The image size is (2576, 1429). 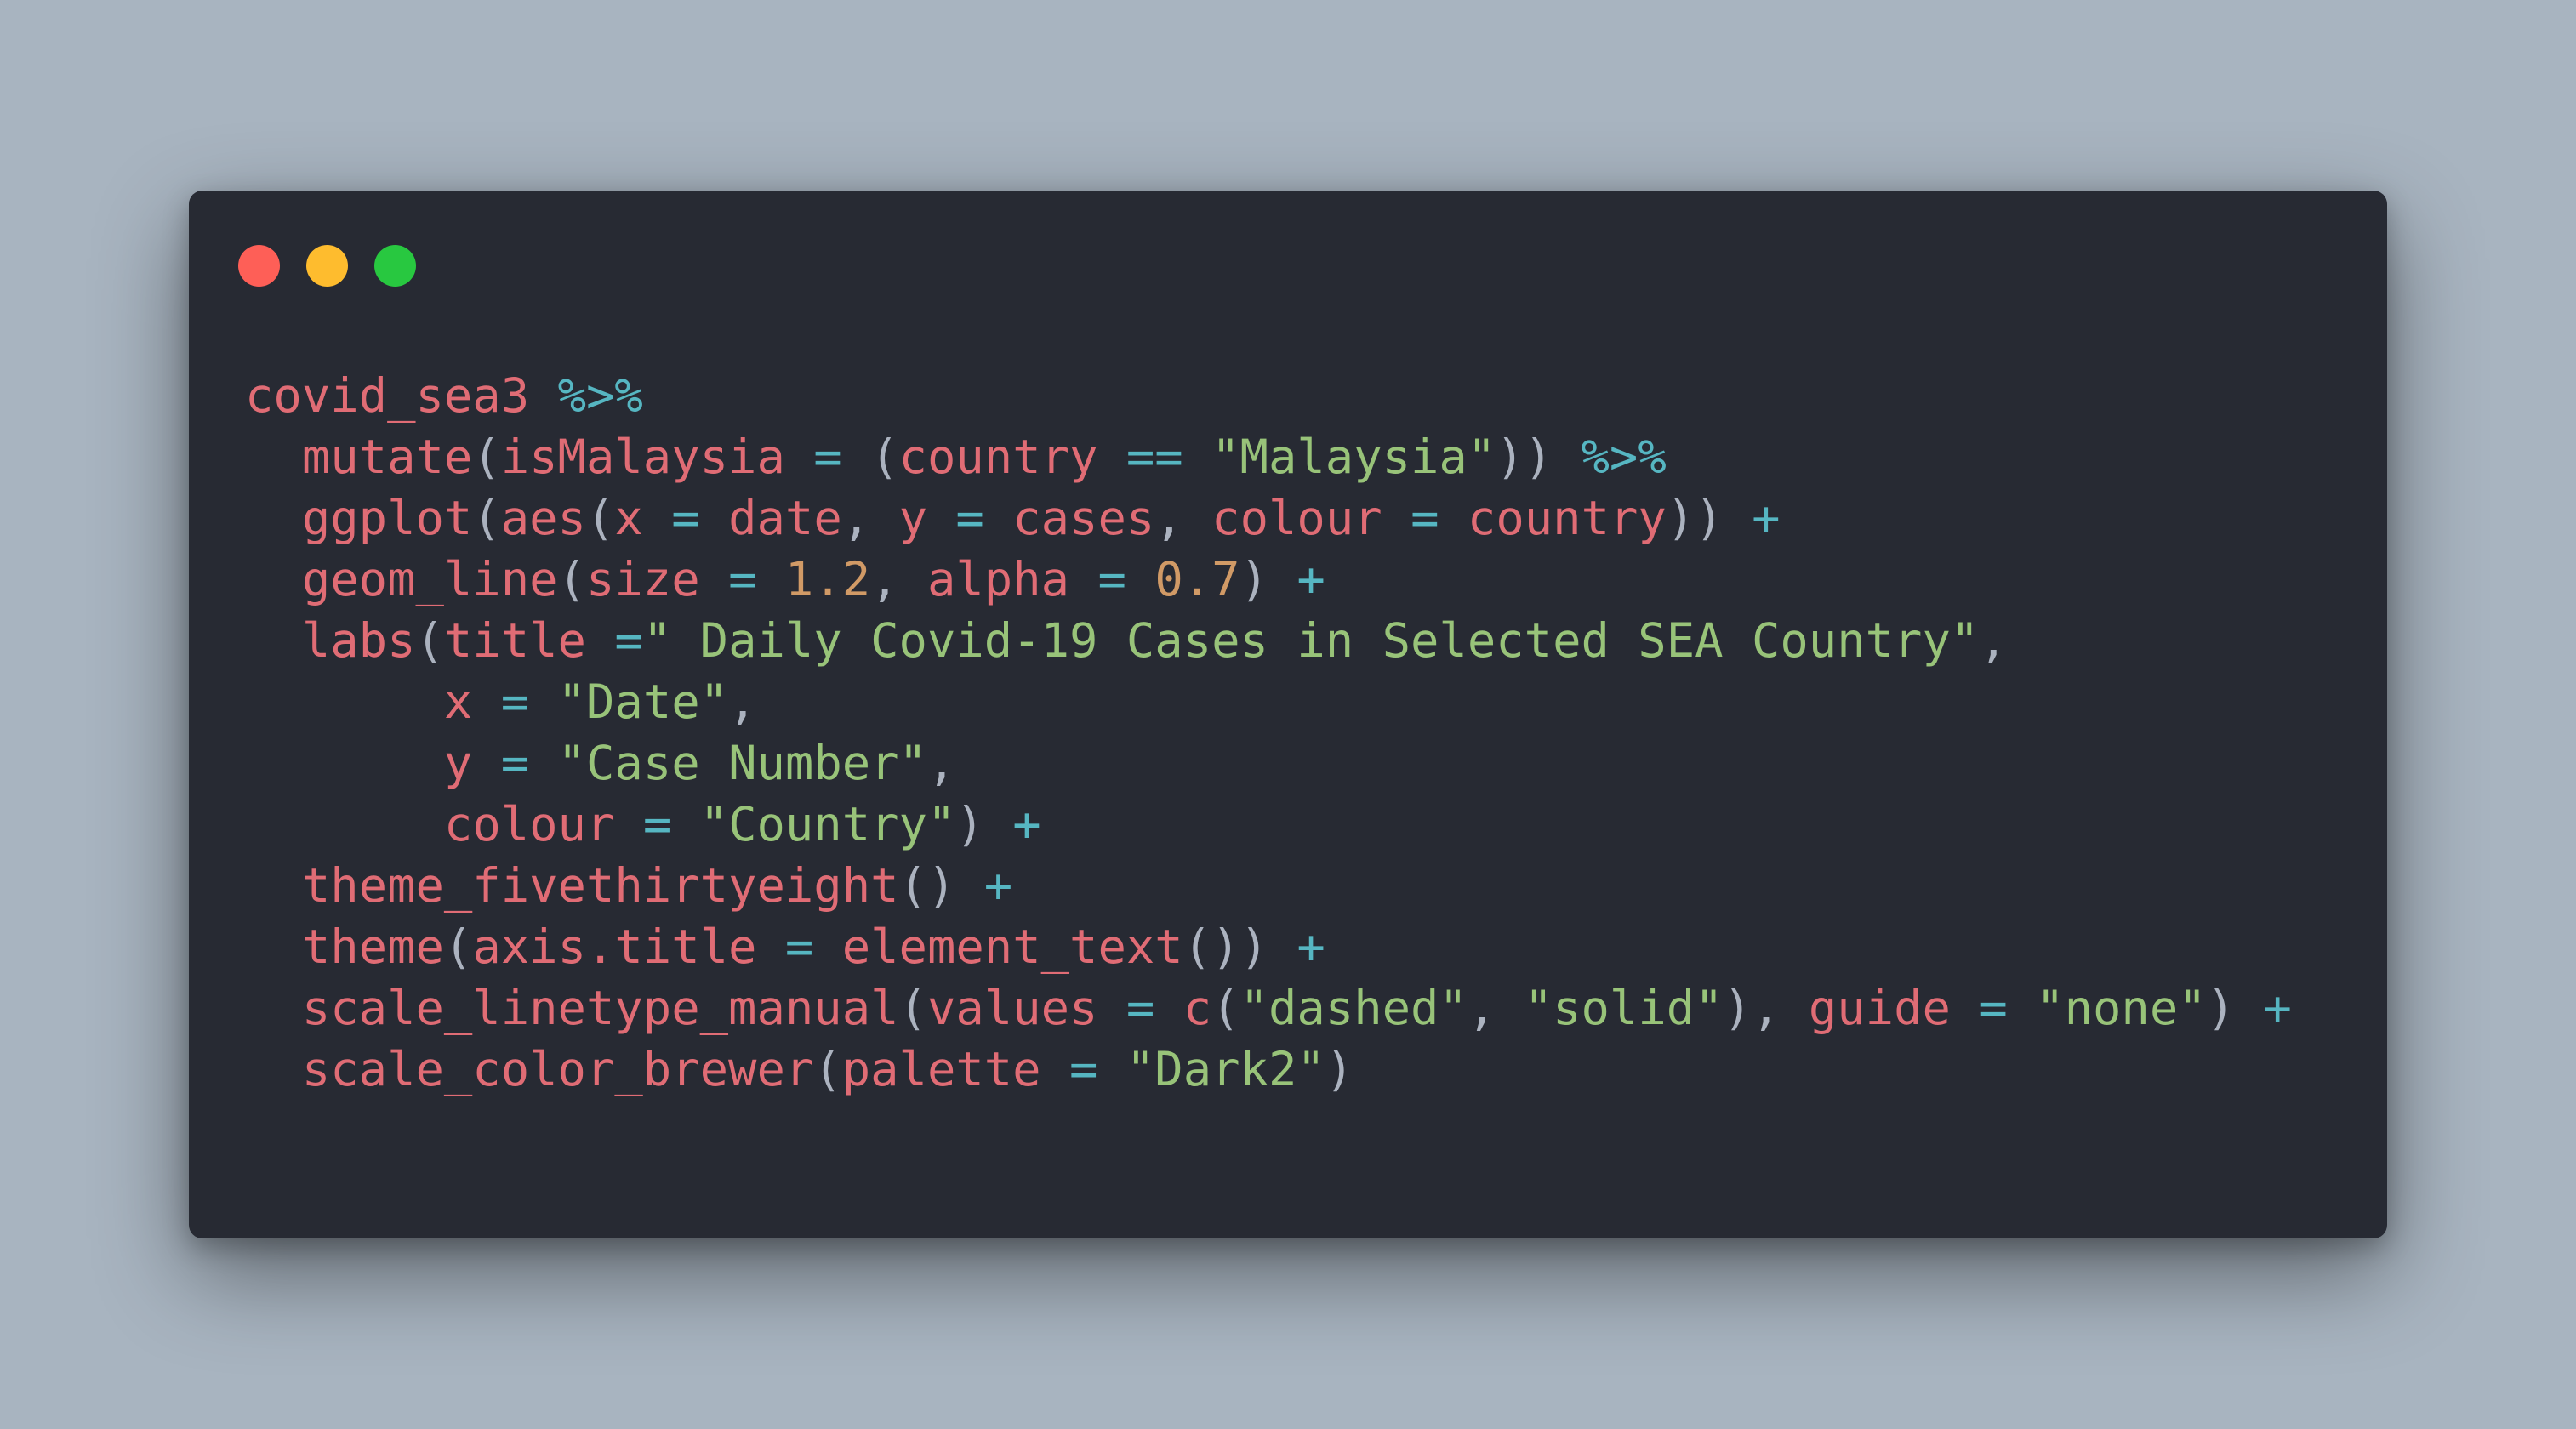 What do you see at coordinates (600, 1008) in the screenshot?
I see `code-token: scale_linetype_manual` at bounding box center [600, 1008].